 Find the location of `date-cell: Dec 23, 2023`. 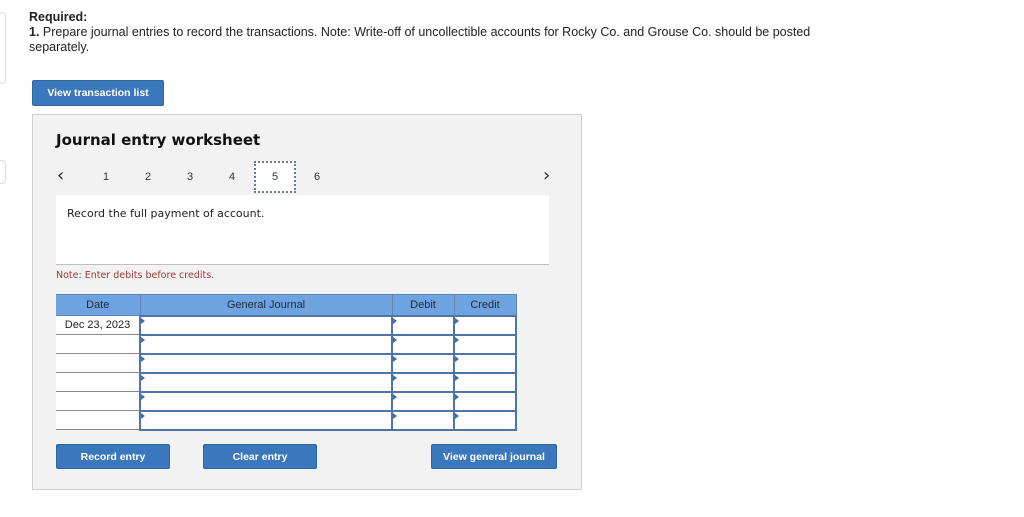

date-cell: Dec 23, 2023 is located at coordinates (98, 325).